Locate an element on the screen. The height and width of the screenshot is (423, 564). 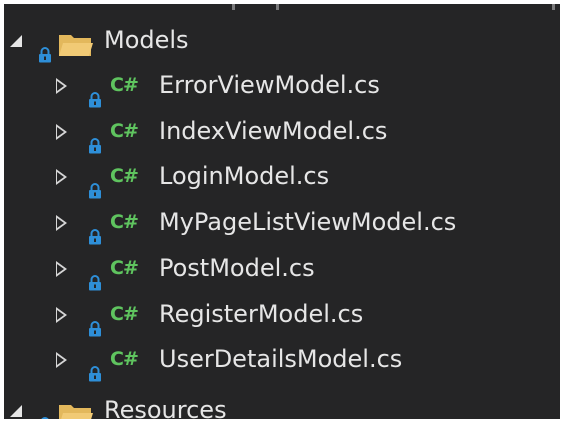
tree-file-row: C# RegisterModel.cs is located at coordinates (282, 314).